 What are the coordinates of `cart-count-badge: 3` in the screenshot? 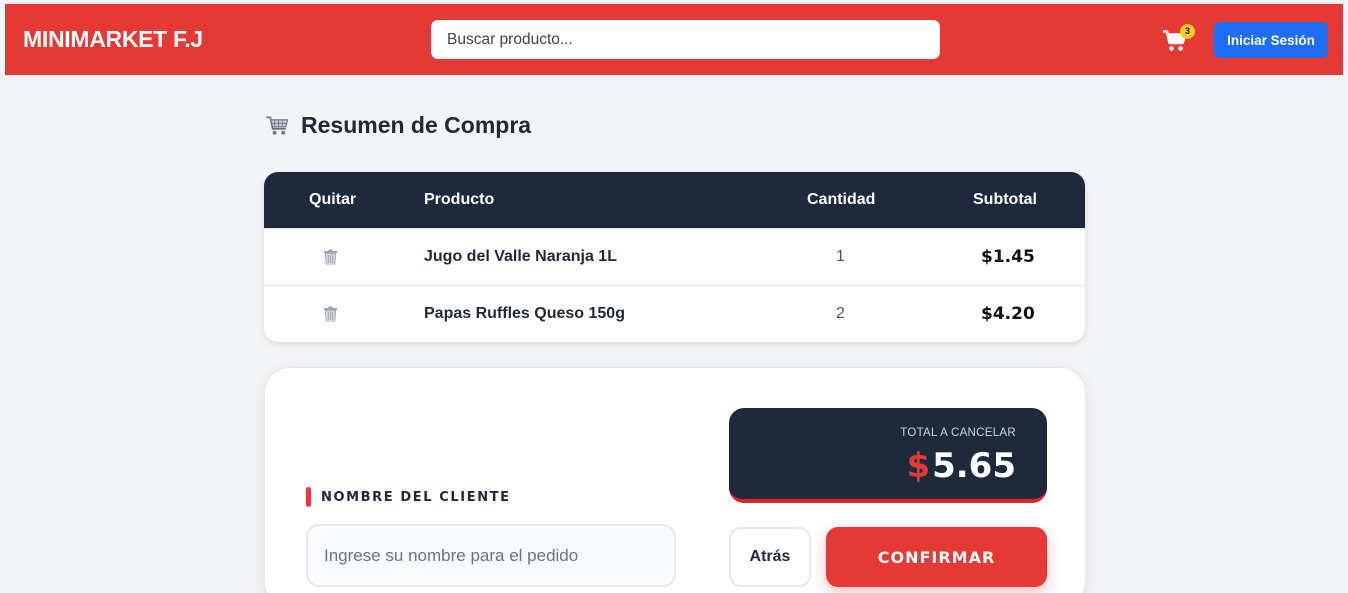 It's located at (1187, 31).